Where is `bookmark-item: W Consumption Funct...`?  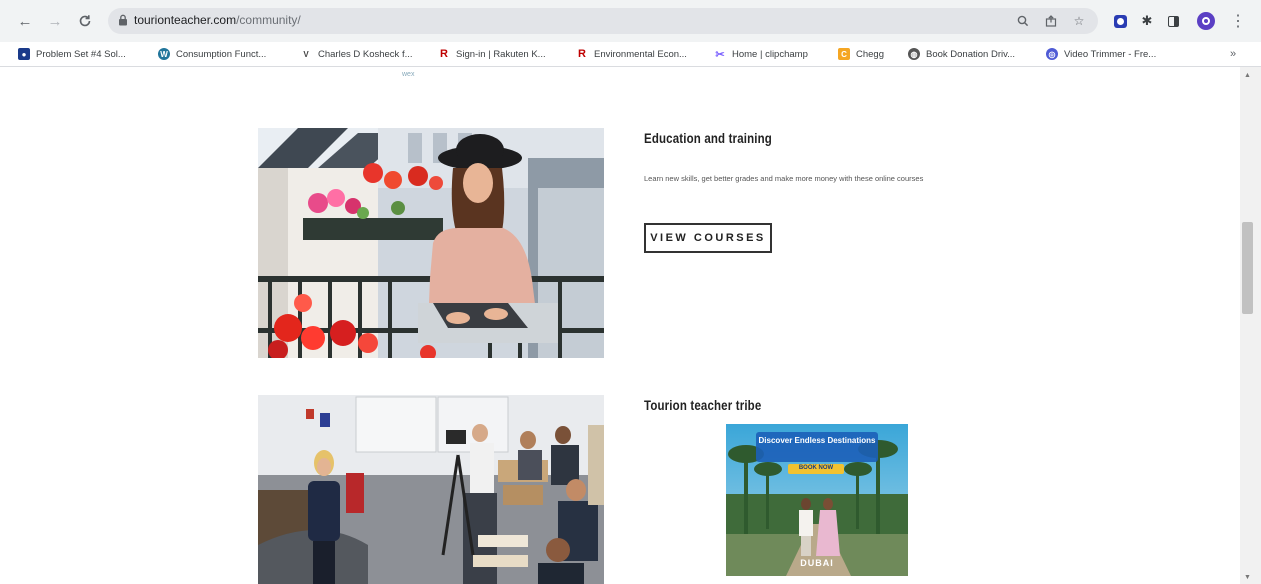 bookmark-item: W Consumption Funct... is located at coordinates (212, 54).